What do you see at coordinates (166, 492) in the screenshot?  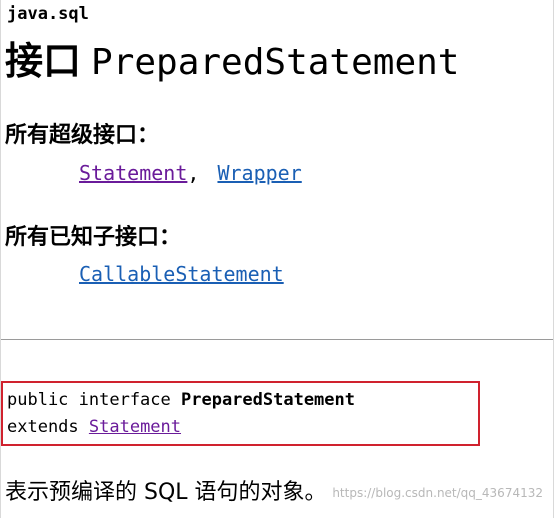 I see `interface-description: 表示预编译的 SQL 语句的对象。` at bounding box center [166, 492].